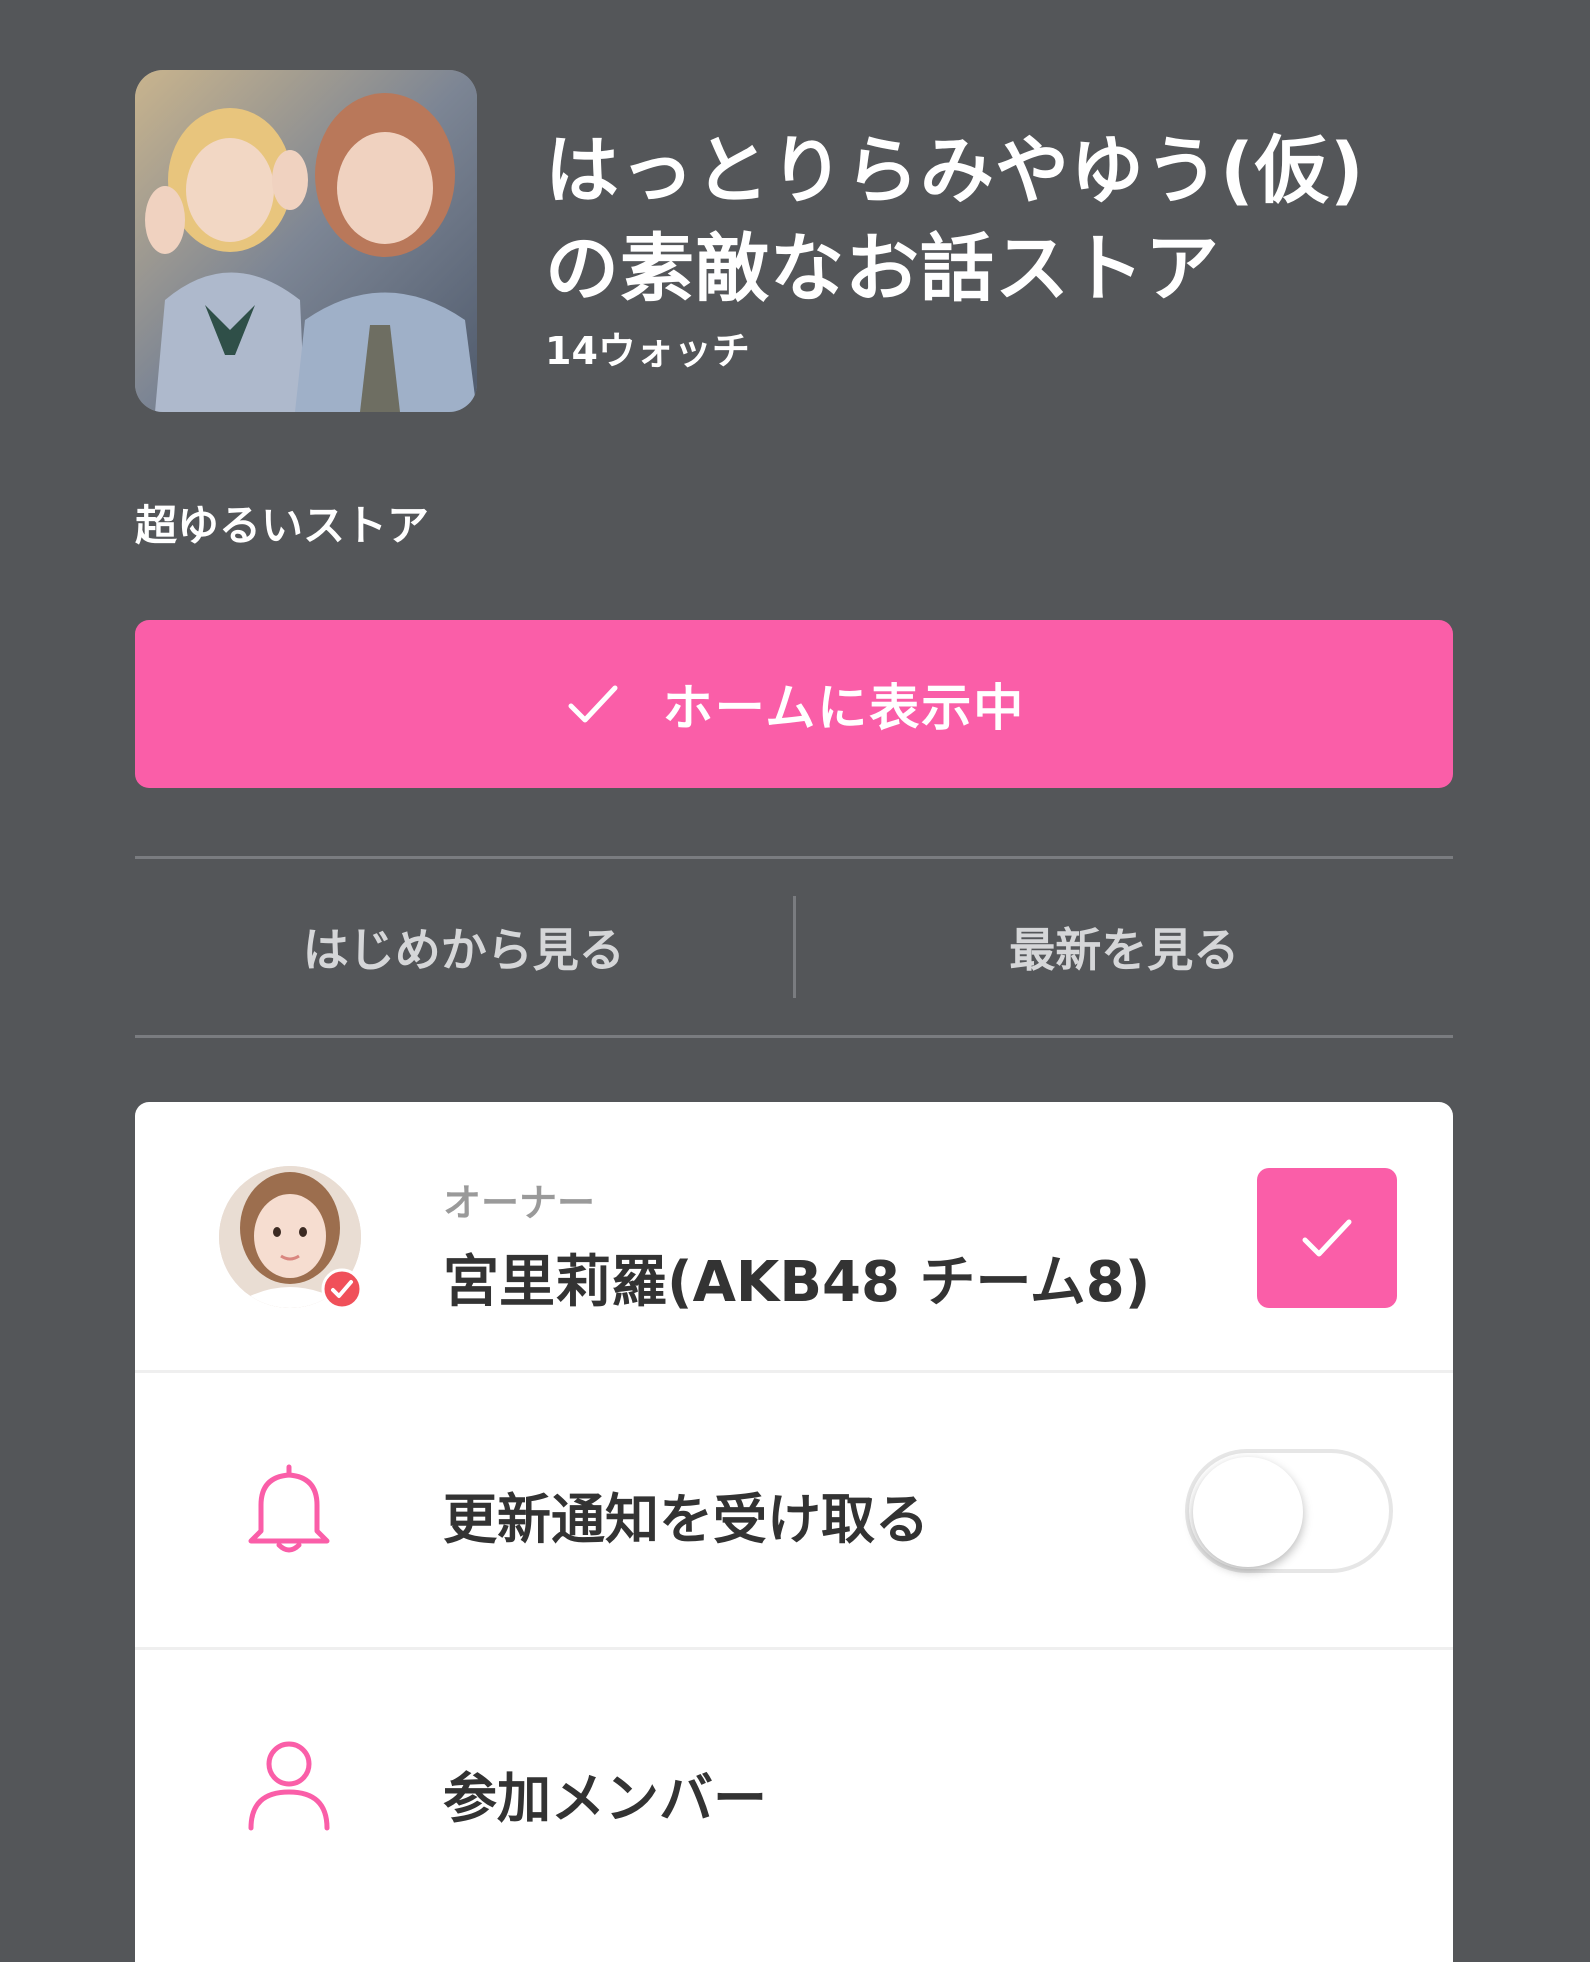  I want to click on store-thumbnail, so click(306, 241).